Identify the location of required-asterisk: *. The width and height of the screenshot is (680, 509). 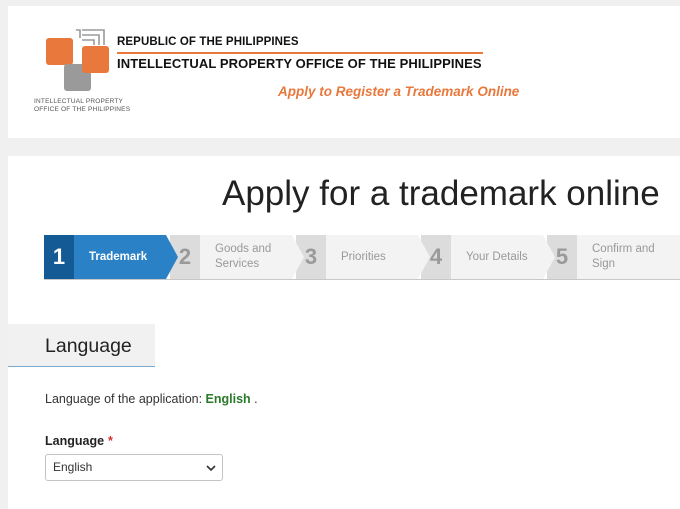
(110, 441).